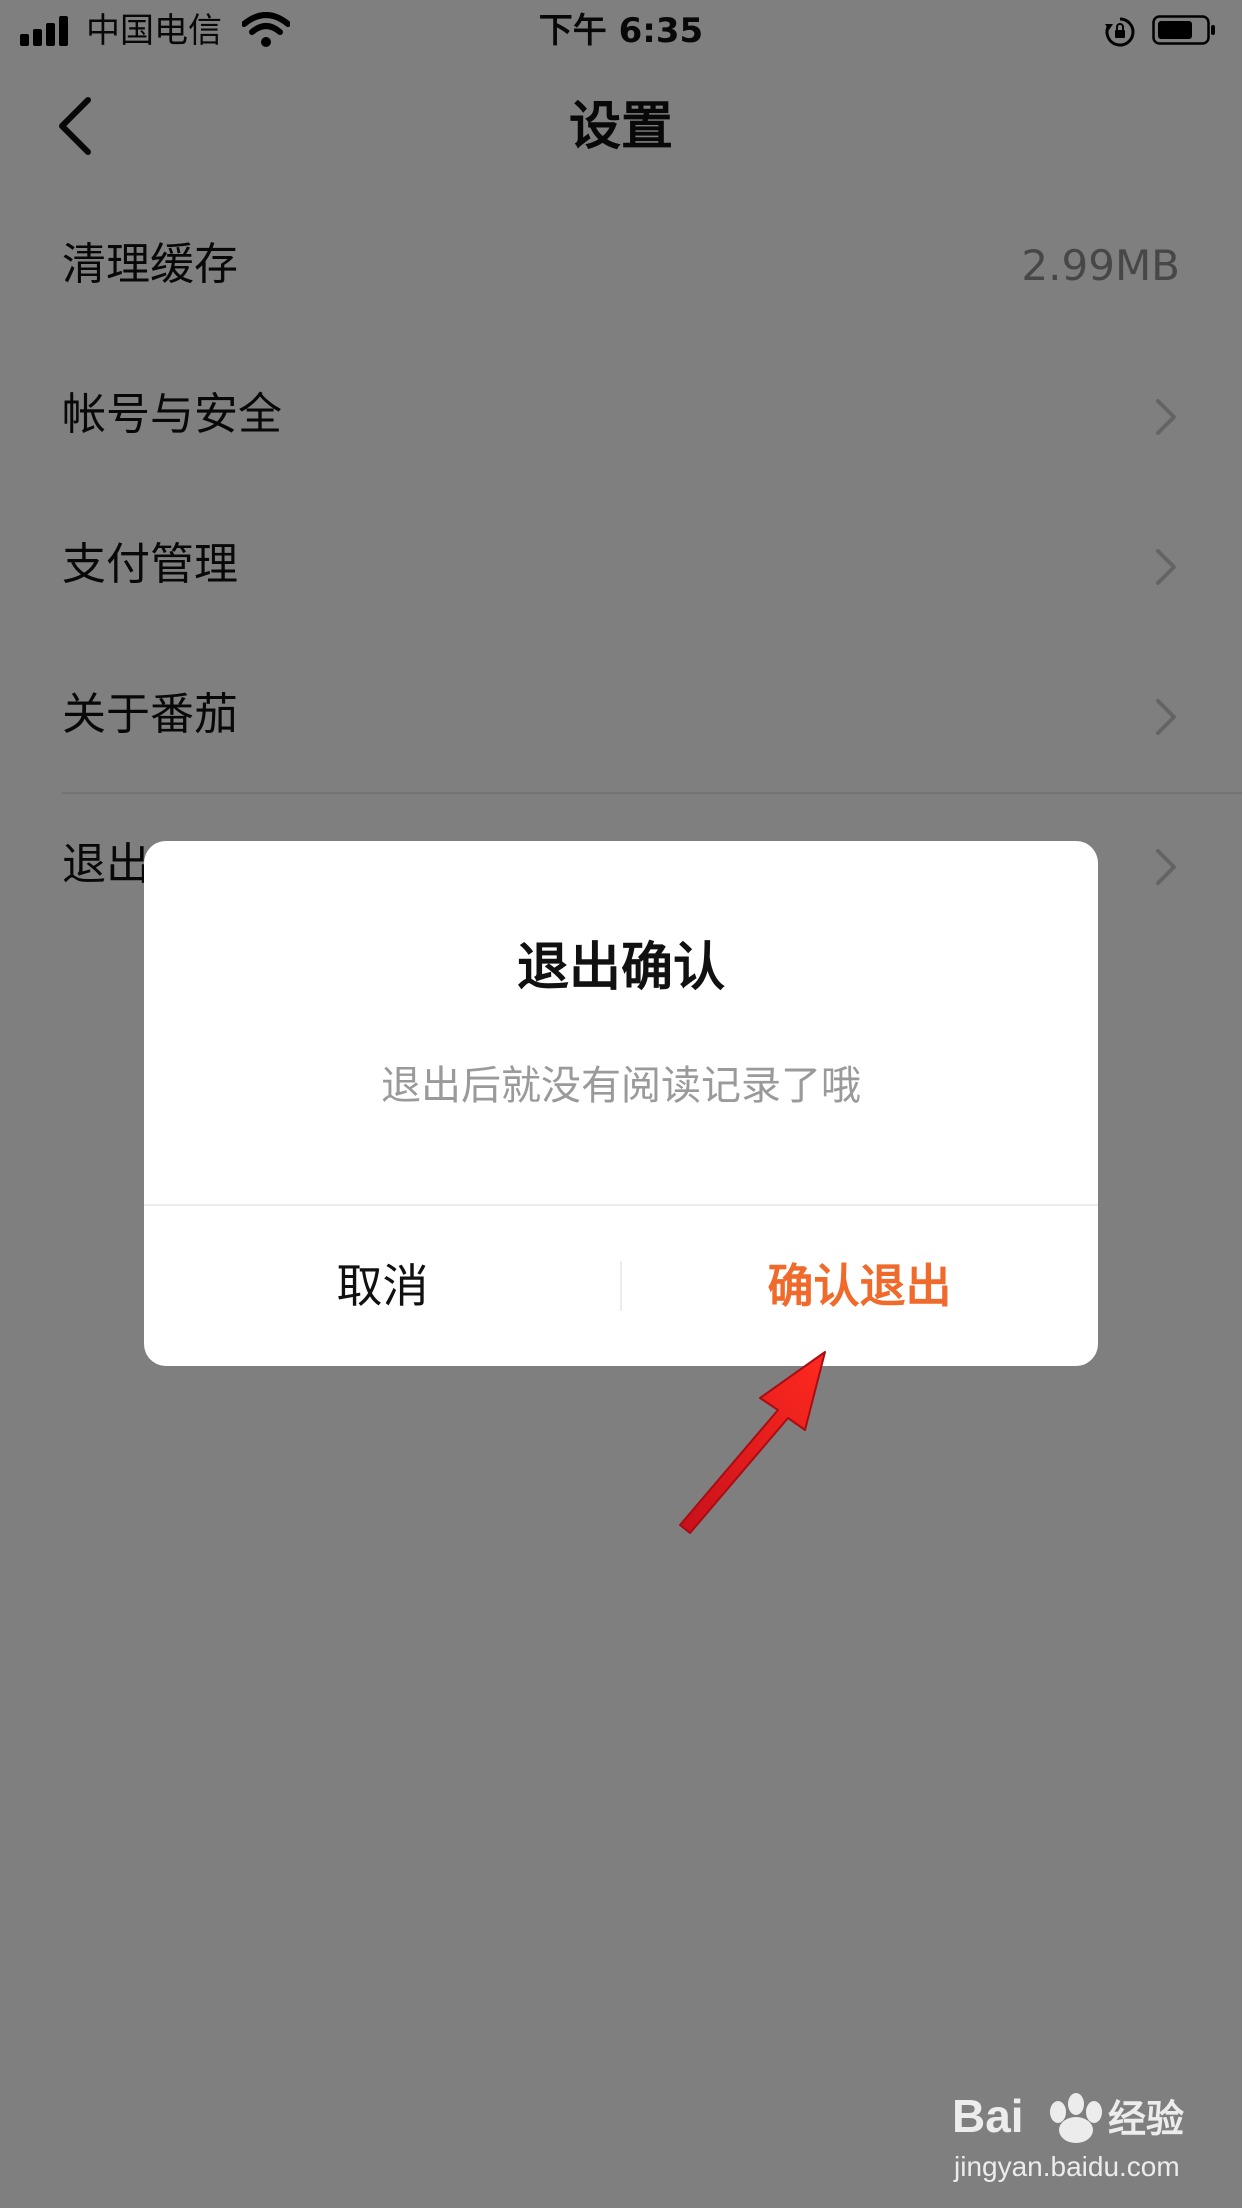 This screenshot has width=1242, height=2208. Describe the element at coordinates (1146, 2119) in the screenshot. I see `watermark-brand-suffix: 经验` at that location.